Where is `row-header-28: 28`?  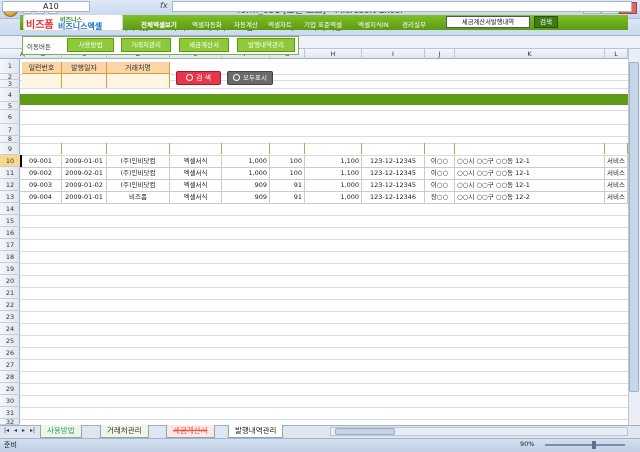
row-header-28: 28 is located at coordinates (10, 377).